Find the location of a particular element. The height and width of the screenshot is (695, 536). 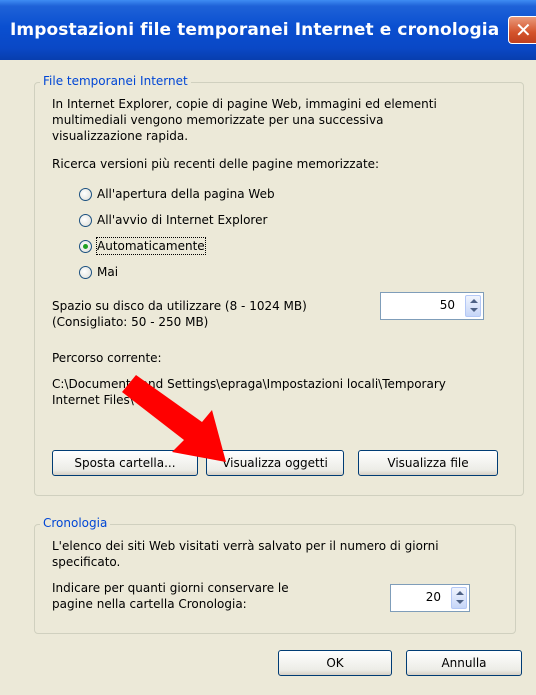

red-arrow-icon is located at coordinates (174, 418).